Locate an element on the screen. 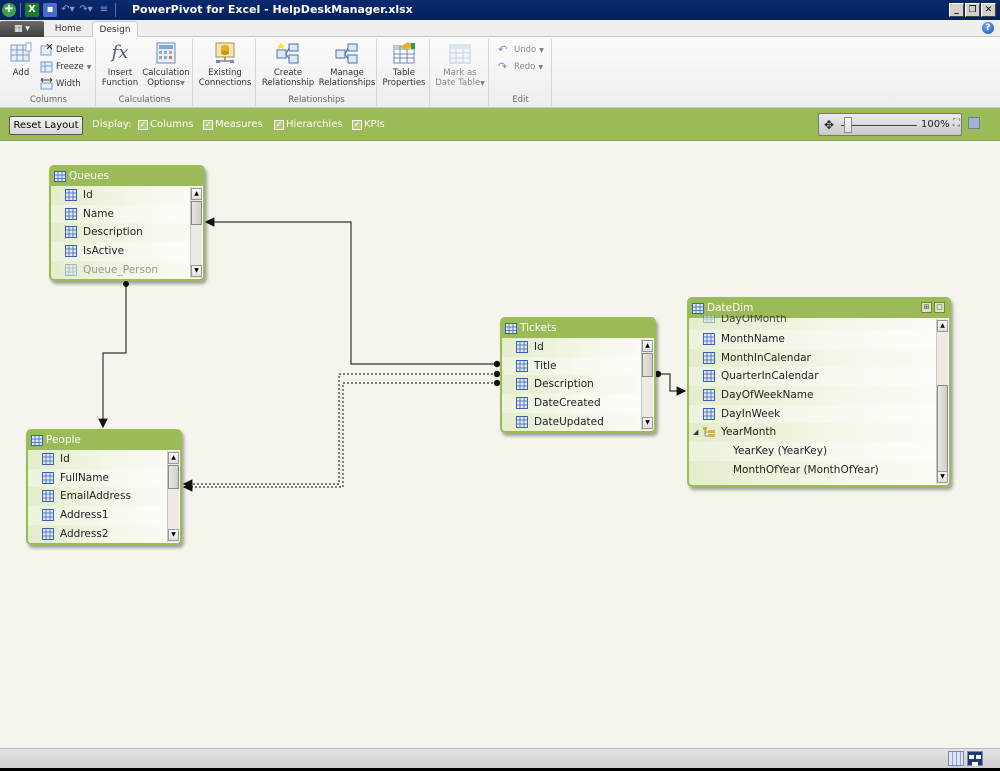 Image resolution: width=1000 pixels, height=771 pixels. maximize-table-icon: ▢ is located at coordinates (939, 307).